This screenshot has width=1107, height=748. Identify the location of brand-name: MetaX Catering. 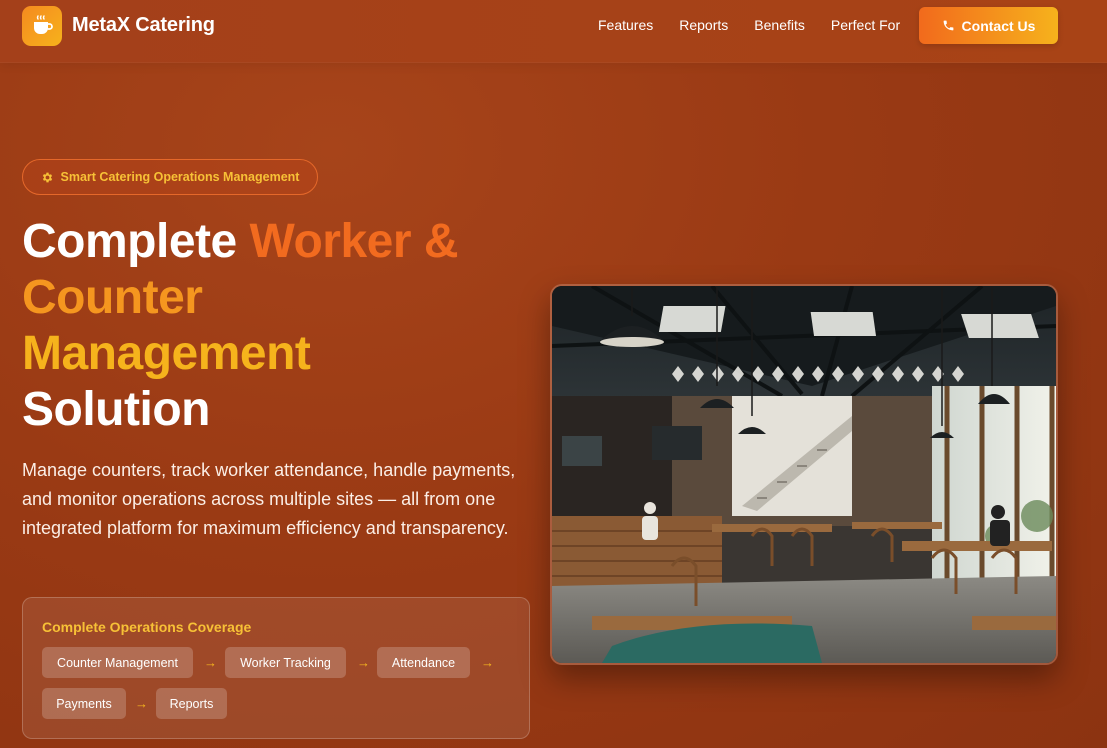
(143, 25).